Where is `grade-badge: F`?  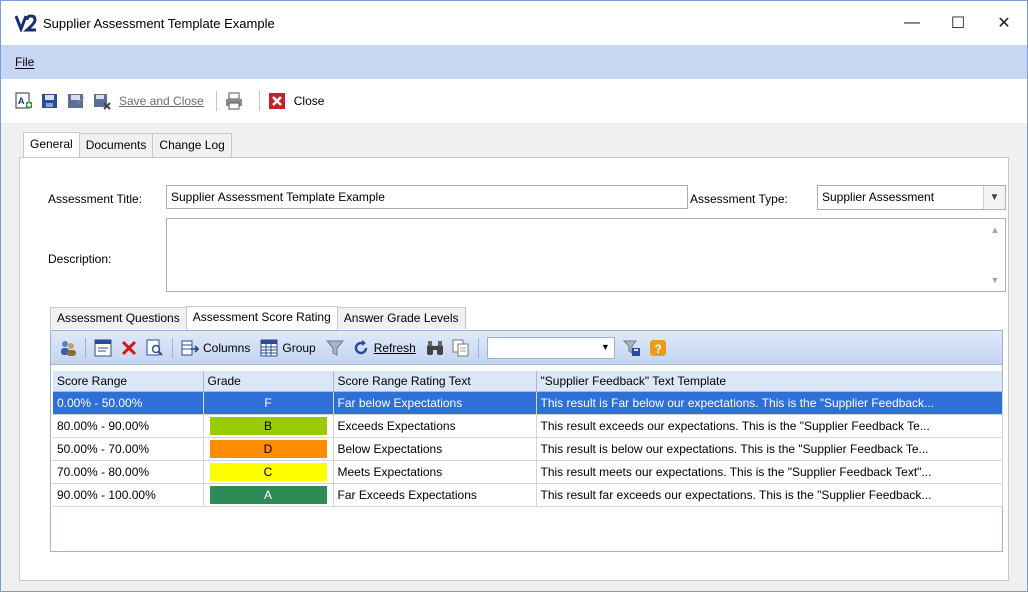 grade-badge: F is located at coordinates (268, 402).